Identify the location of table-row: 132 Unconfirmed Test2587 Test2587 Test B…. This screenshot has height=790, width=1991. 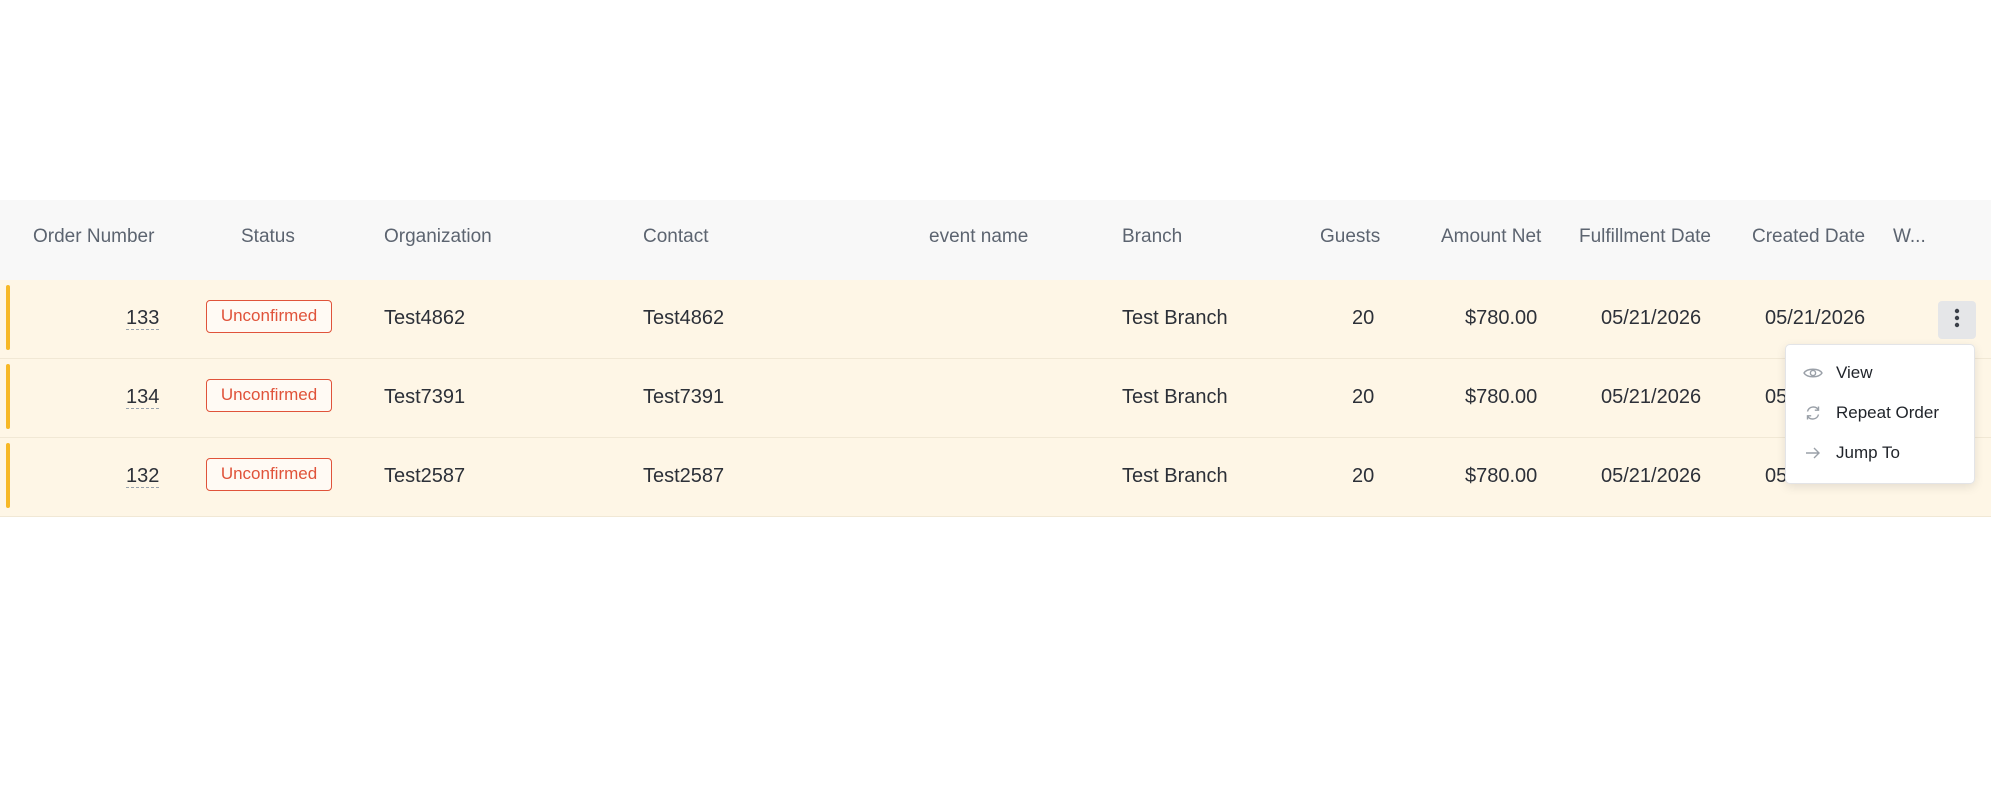
(995, 477).